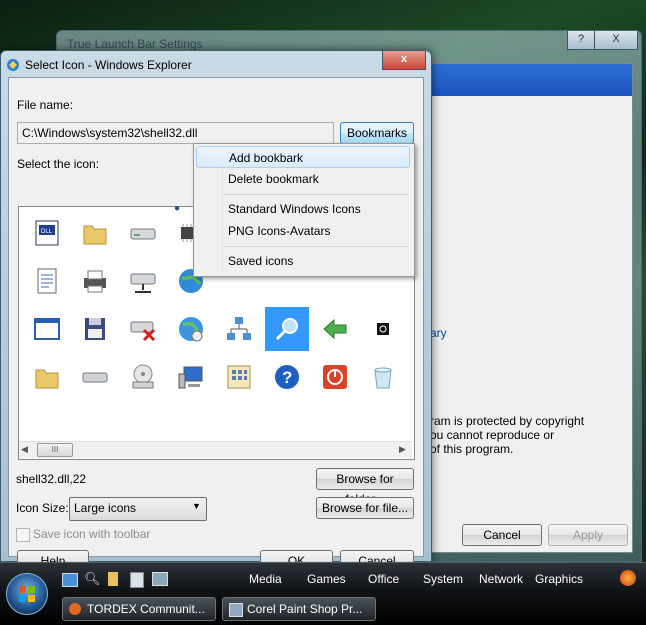 The width and height of the screenshot is (646, 625). I want to click on copyright-line-3: of this program., so click(472, 449).